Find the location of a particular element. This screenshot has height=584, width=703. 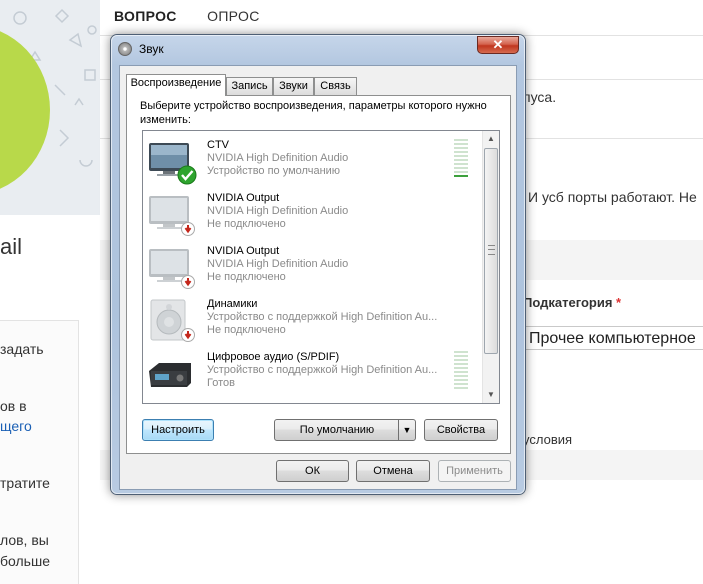

ok-button: ОК is located at coordinates (312, 471).